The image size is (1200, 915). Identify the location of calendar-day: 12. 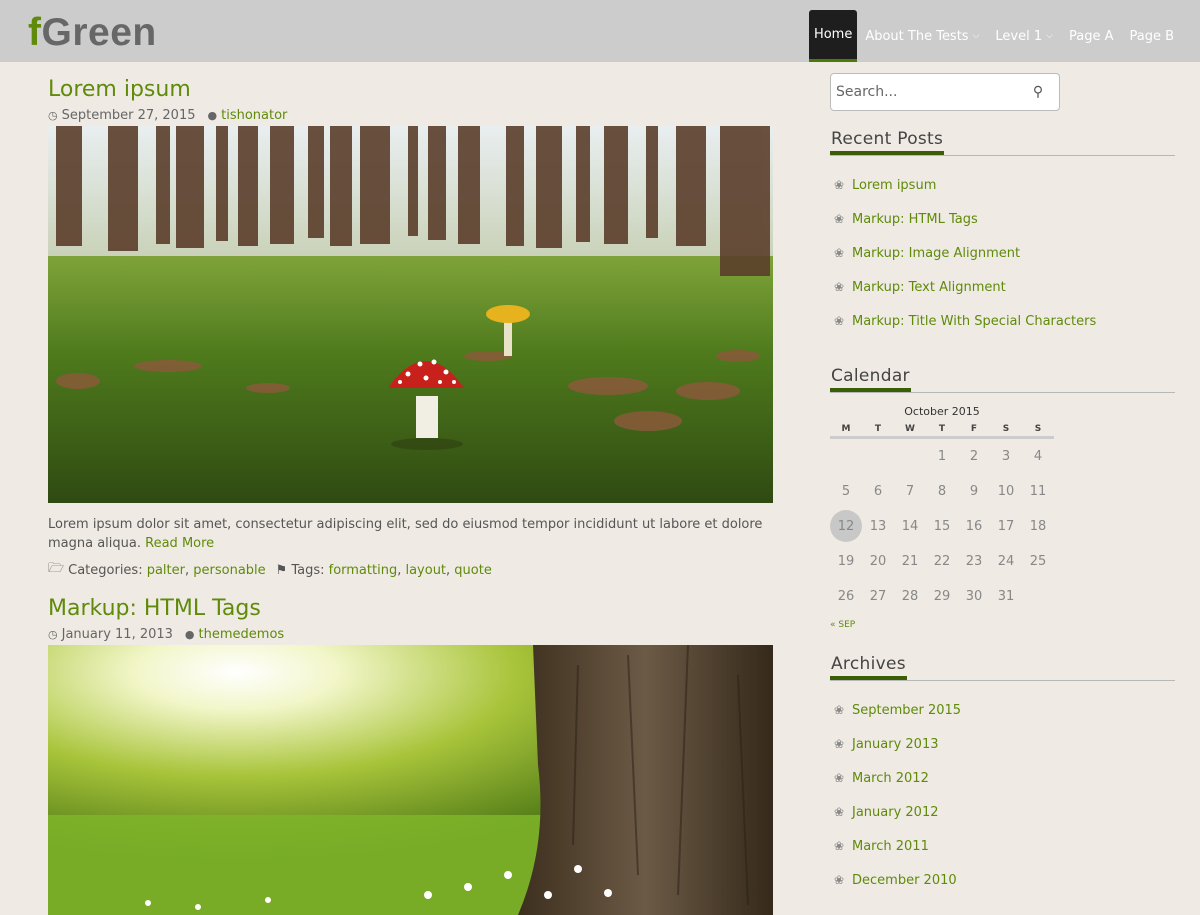
(846, 526).